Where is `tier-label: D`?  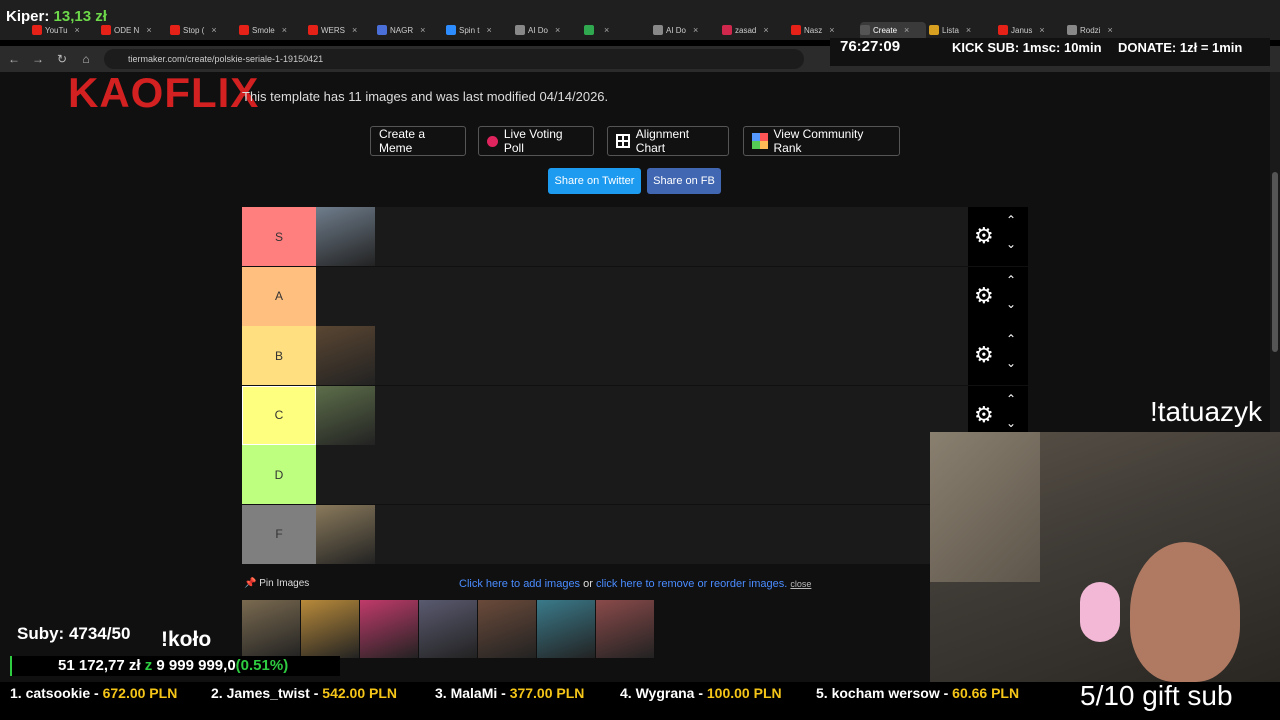
tier-label: D is located at coordinates (279, 474).